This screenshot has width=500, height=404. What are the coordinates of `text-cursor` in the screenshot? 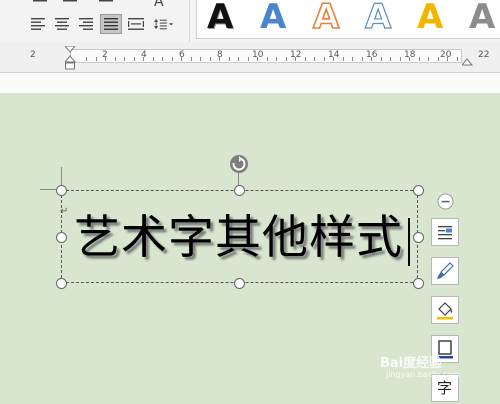 It's located at (409, 242).